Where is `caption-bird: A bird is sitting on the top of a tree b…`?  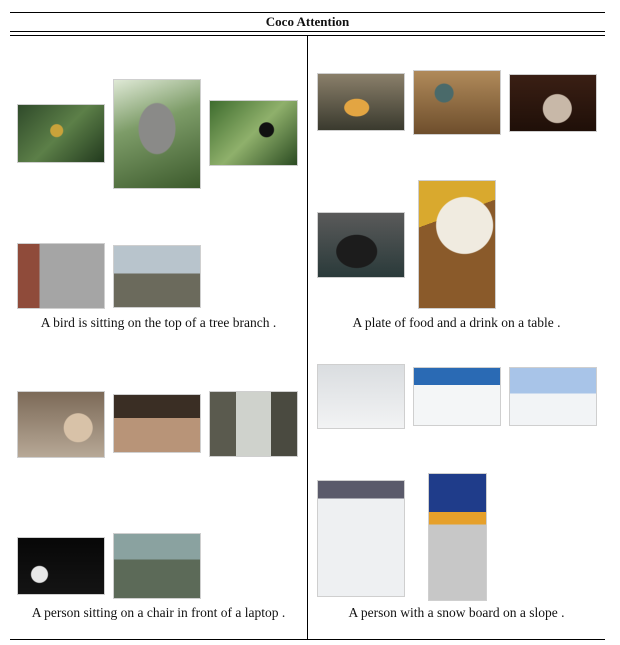
caption-bird: A bird is sitting on the top of a tree b… is located at coordinates (158, 322).